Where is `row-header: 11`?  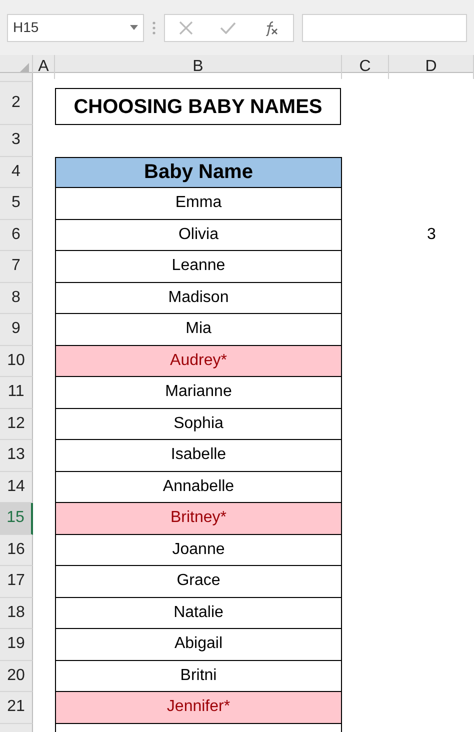 row-header: 11 is located at coordinates (16, 392).